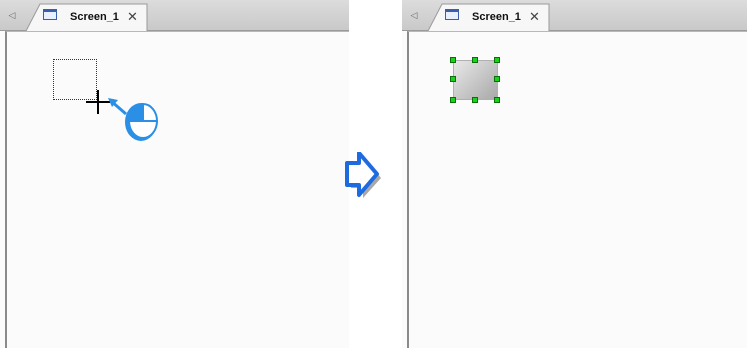 This screenshot has width=747, height=348. What do you see at coordinates (133, 119) in the screenshot?
I see `mouse-click-icon` at bounding box center [133, 119].